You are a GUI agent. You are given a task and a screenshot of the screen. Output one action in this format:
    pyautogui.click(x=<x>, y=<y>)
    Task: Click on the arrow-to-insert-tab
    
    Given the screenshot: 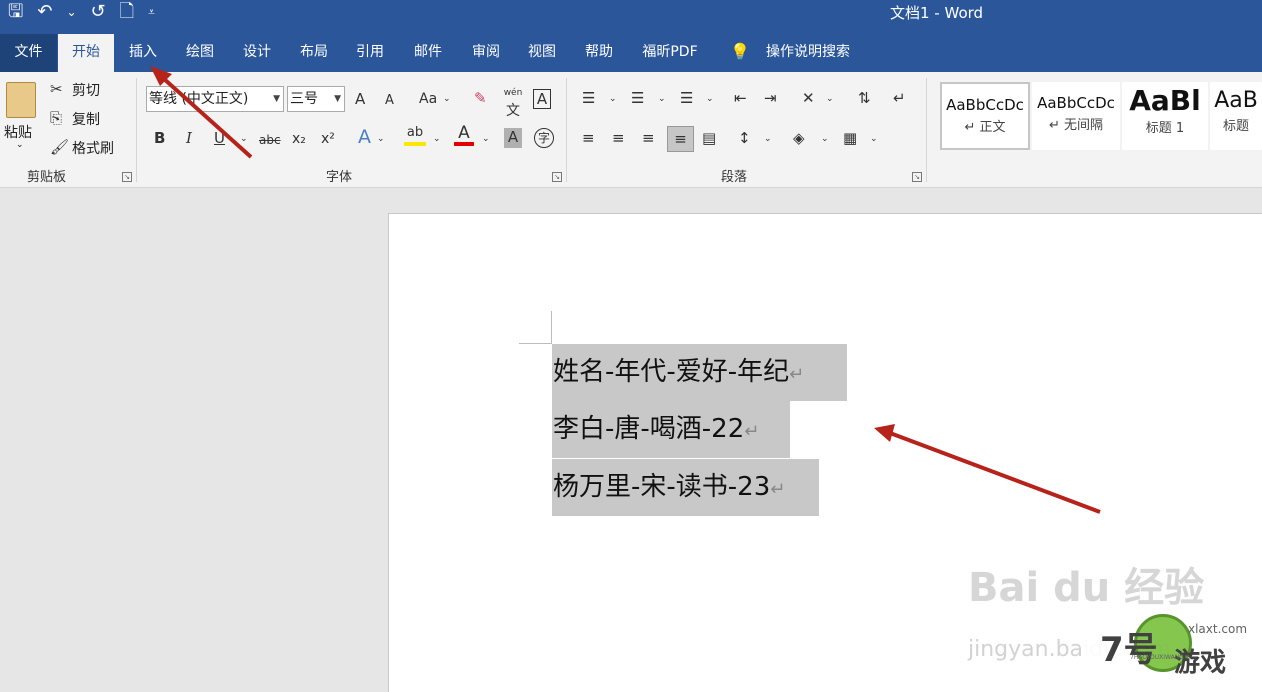 What is the action you would take?
    pyautogui.click(x=201, y=112)
    